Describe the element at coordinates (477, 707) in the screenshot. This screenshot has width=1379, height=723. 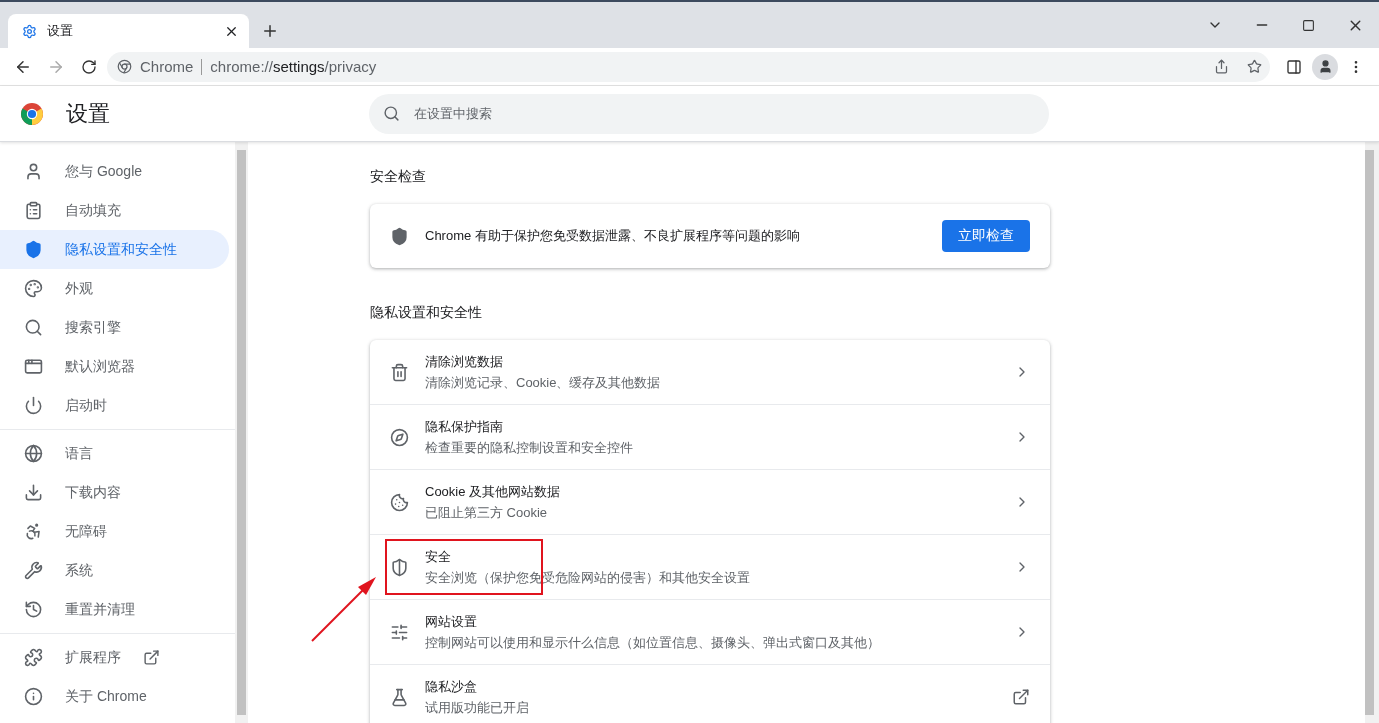
I see `row-subtitle: 试用版功能已开启` at that location.